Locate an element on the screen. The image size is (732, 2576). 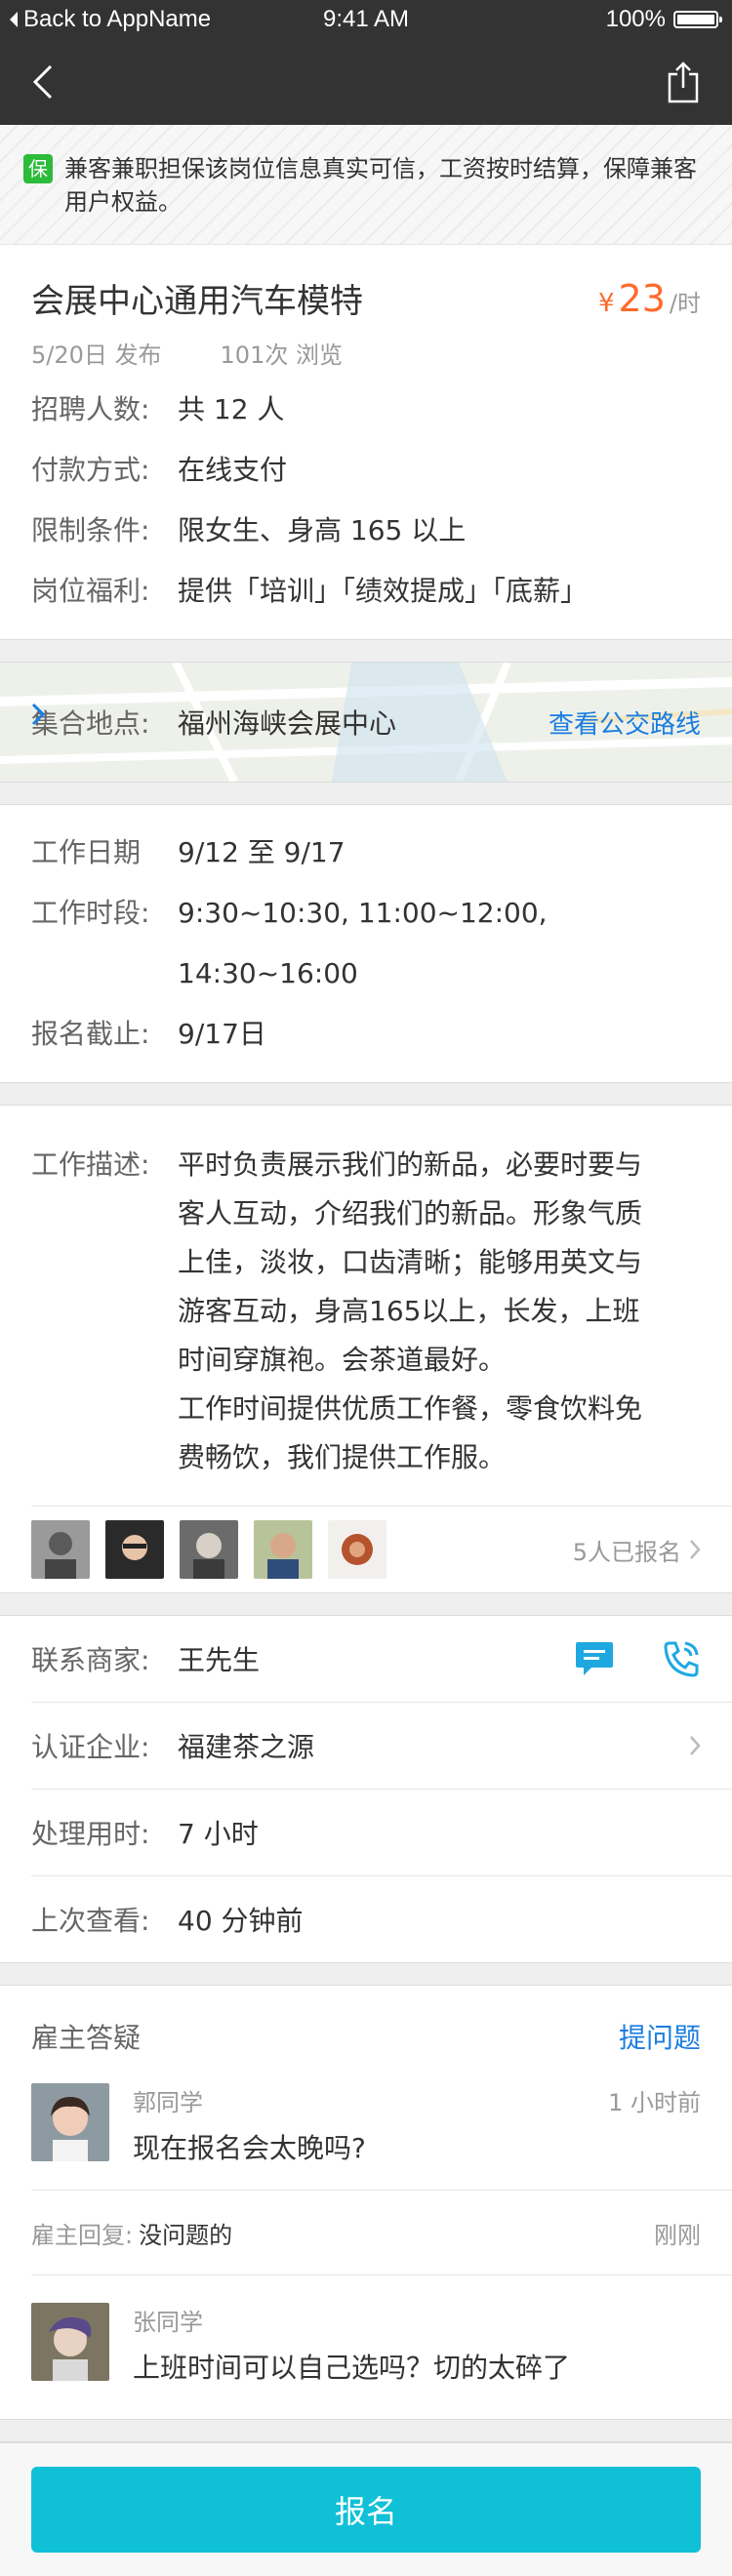
contact-label: 上次查看: is located at coordinates (90, 1921).